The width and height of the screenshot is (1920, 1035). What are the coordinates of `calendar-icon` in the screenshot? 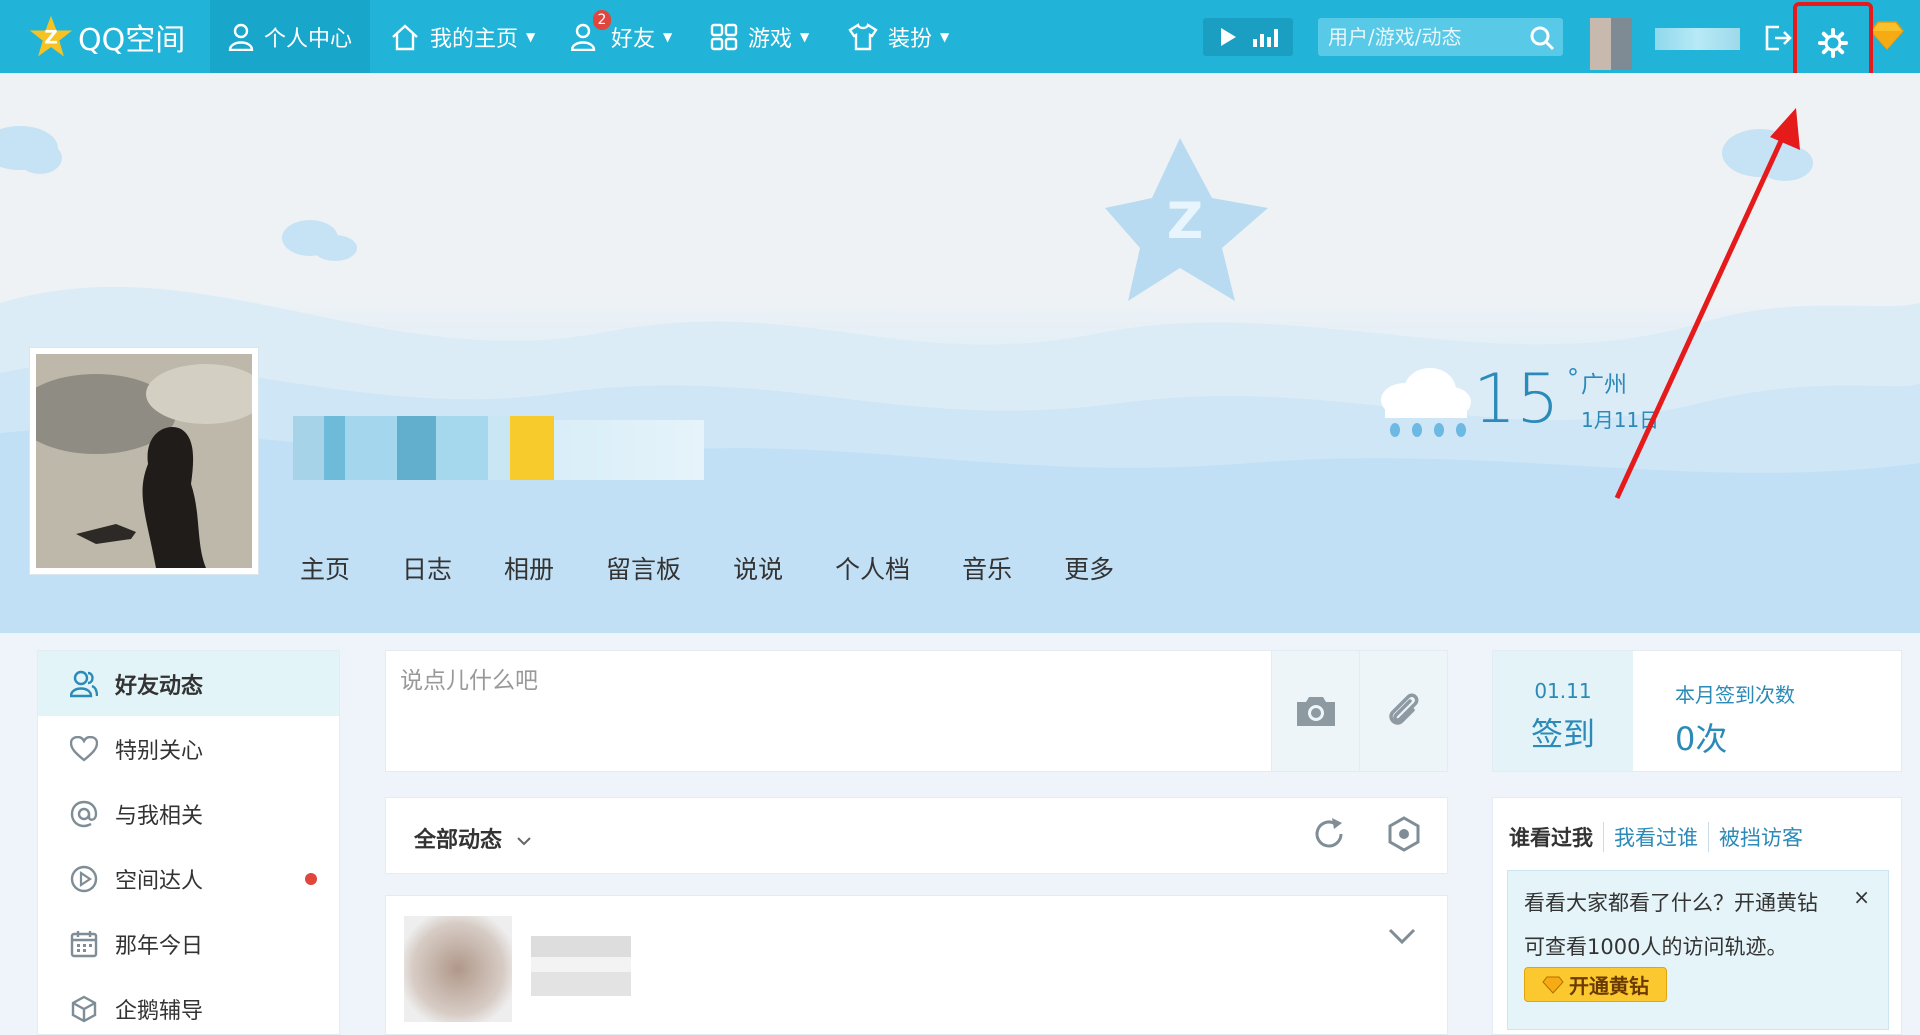 It's located at (84, 944).